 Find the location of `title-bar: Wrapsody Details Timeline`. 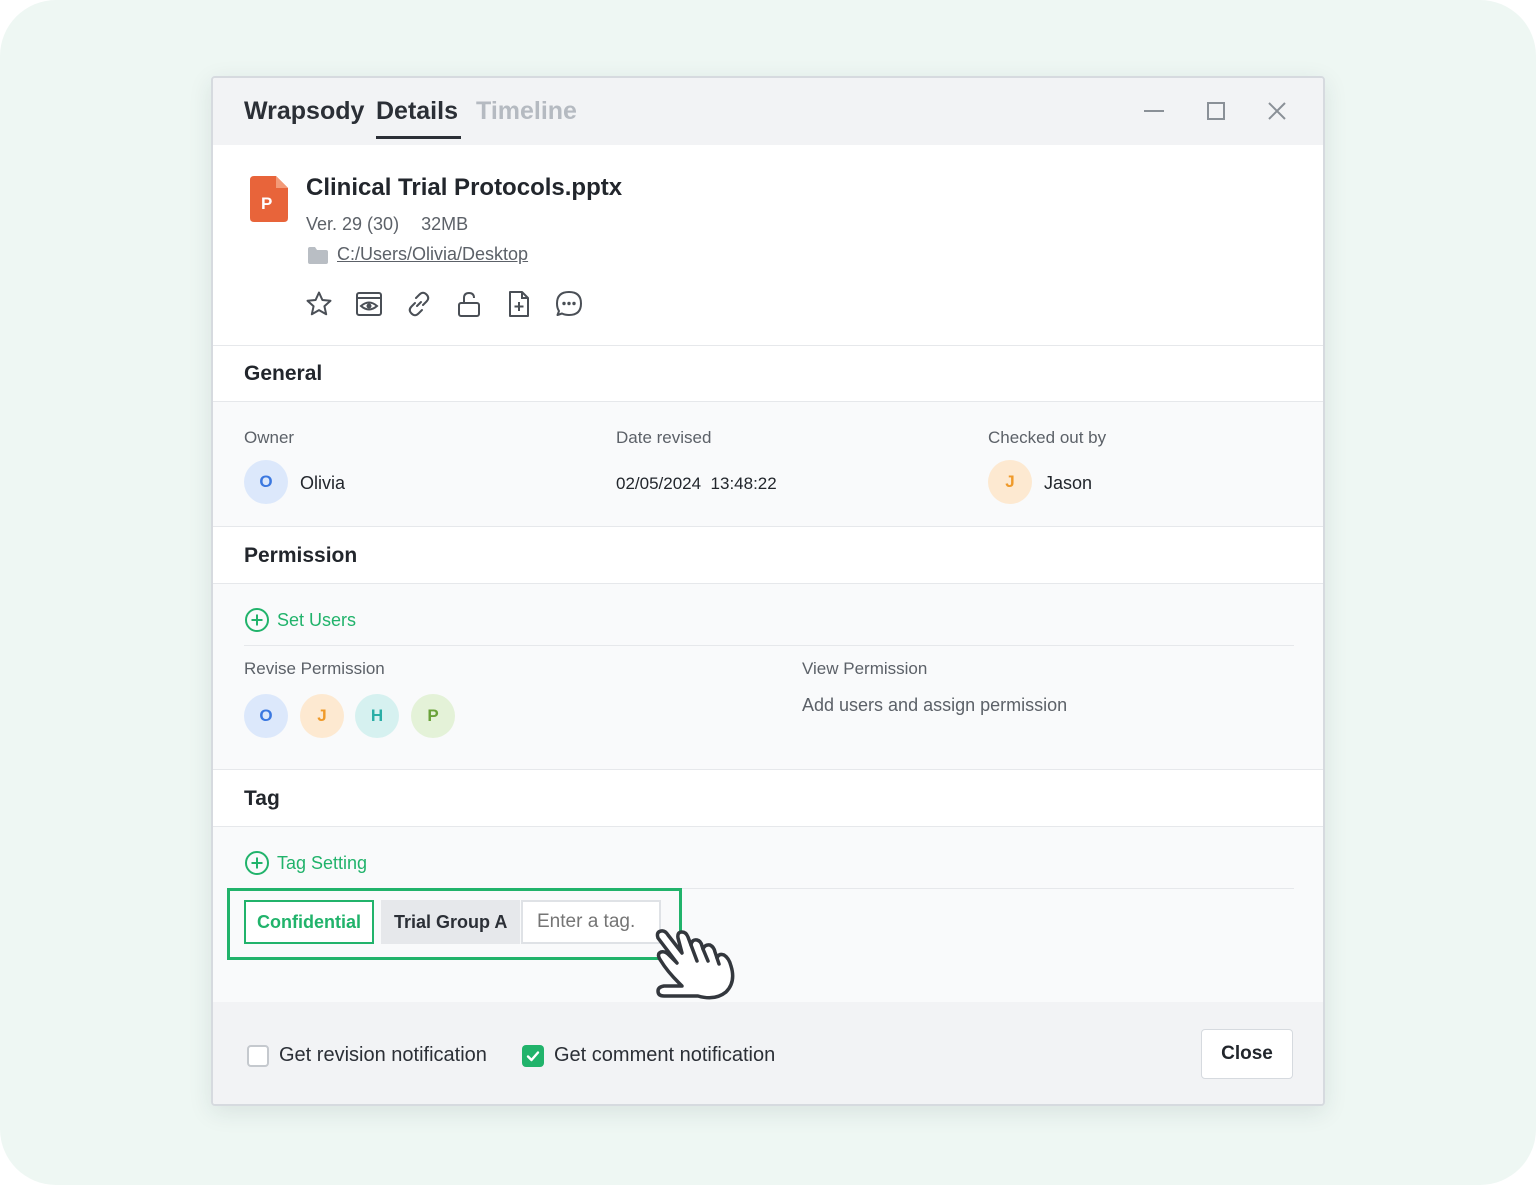

title-bar: Wrapsody Details Timeline is located at coordinates (768, 111).